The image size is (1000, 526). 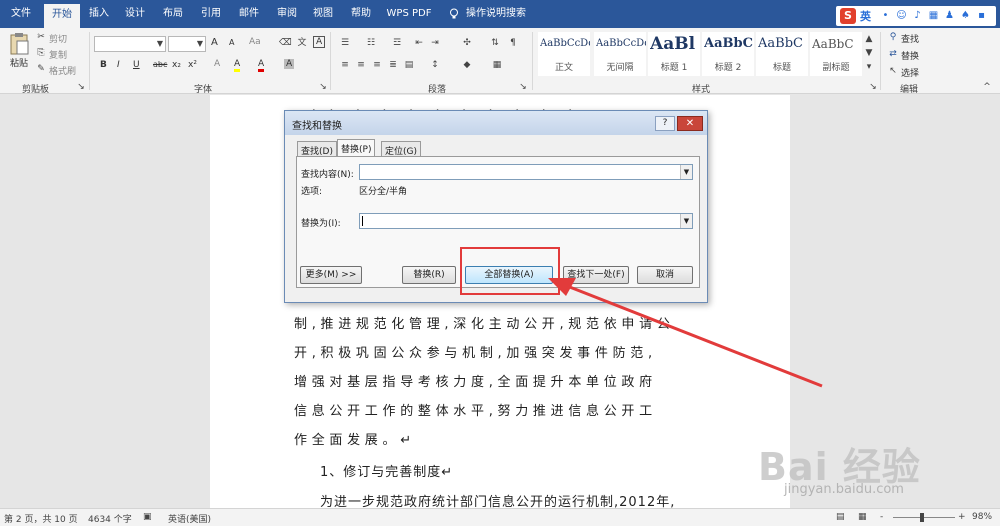 What do you see at coordinates (862, 517) in the screenshot?
I see `print-layout-icon: ▦` at bounding box center [862, 517].